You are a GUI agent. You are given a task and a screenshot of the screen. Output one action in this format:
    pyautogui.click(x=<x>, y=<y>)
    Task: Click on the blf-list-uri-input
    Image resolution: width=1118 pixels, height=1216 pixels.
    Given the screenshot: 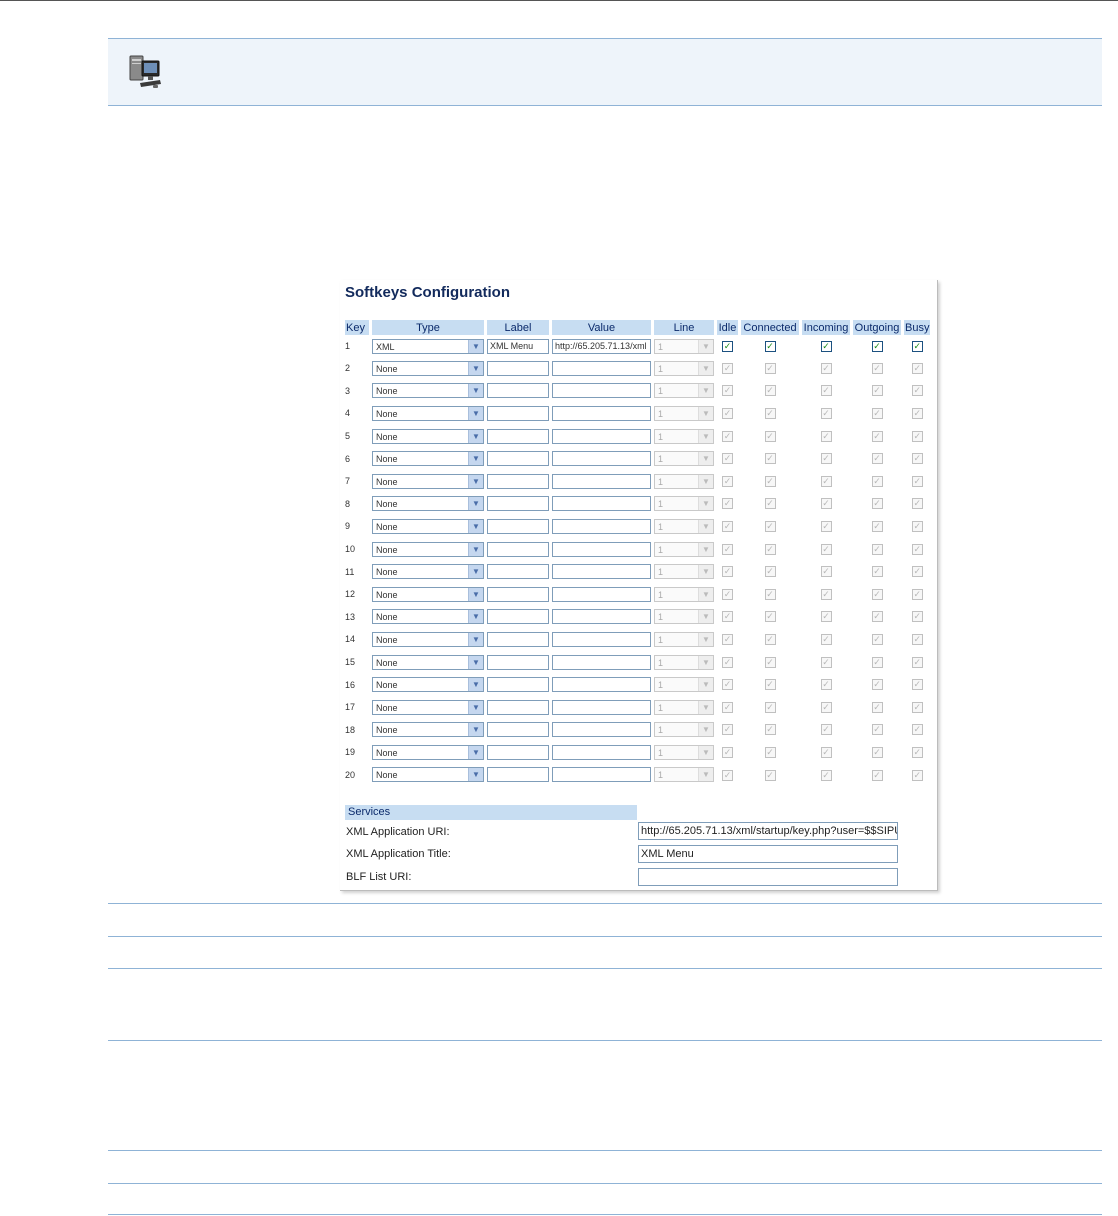 What is the action you would take?
    pyautogui.click(x=768, y=877)
    